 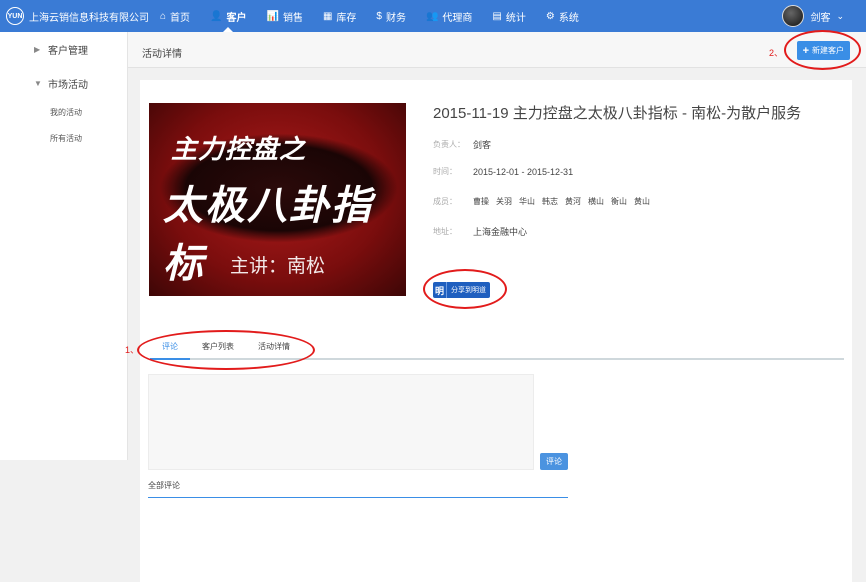 I want to click on nav-label: 客户, so click(x=236, y=18).